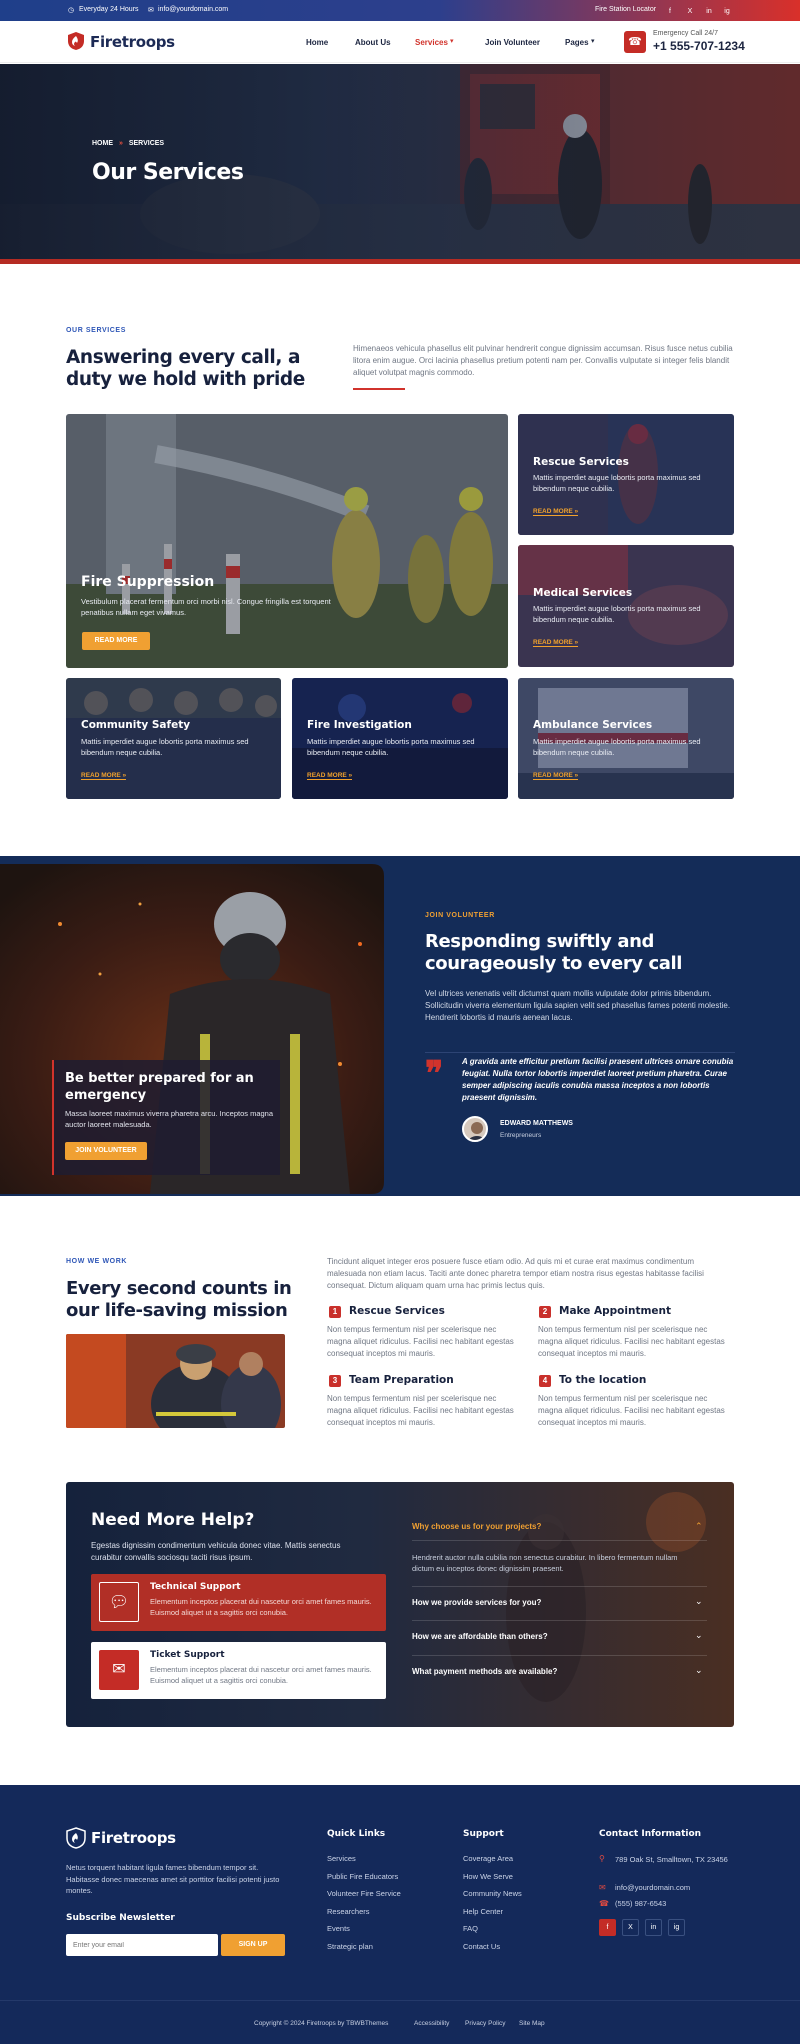  I want to click on services-eyebrow: OUR SERVICES, so click(96, 330).